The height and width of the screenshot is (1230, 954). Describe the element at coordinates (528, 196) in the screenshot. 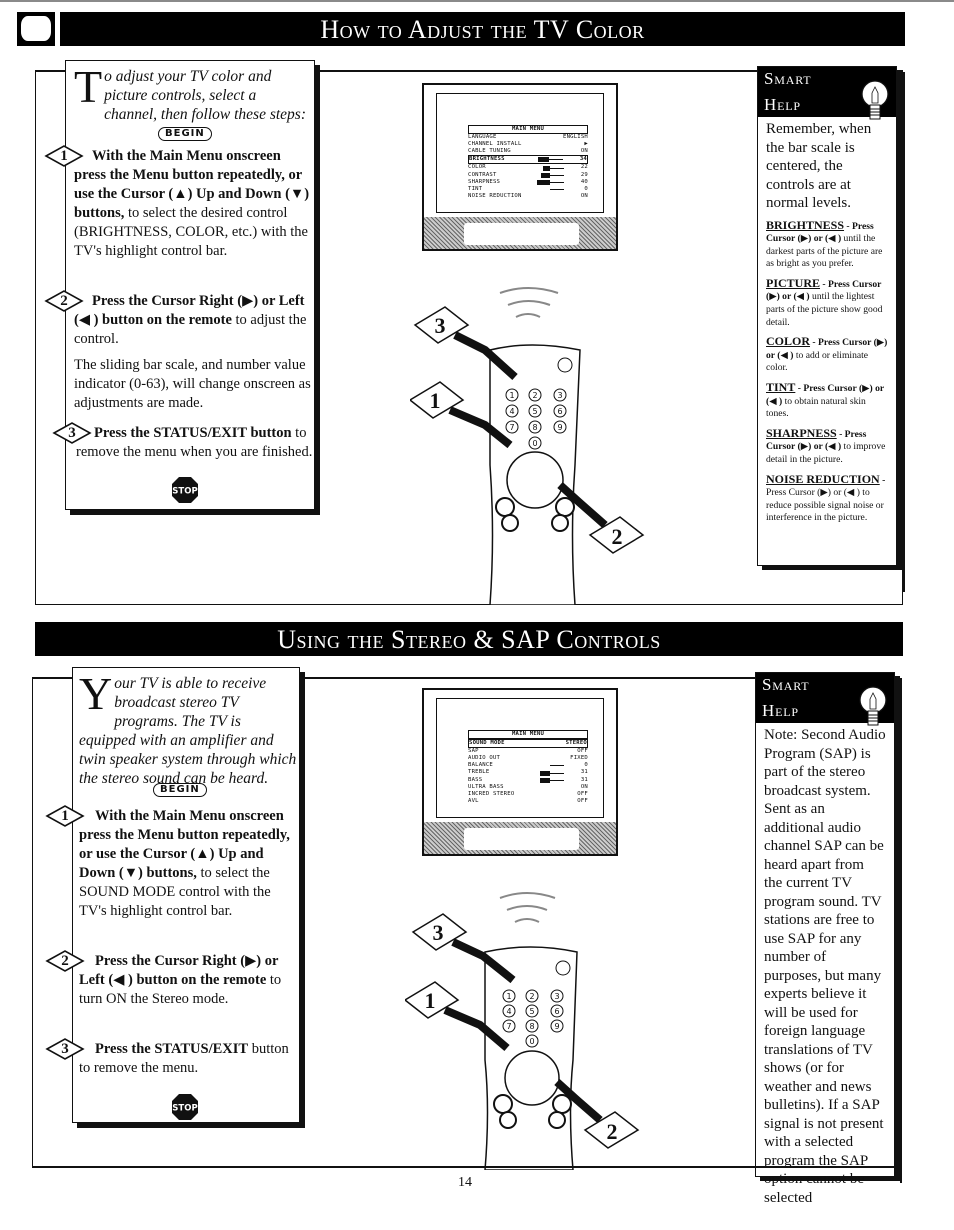

I see `menu-row: NOISE REDUCTION ON` at that location.